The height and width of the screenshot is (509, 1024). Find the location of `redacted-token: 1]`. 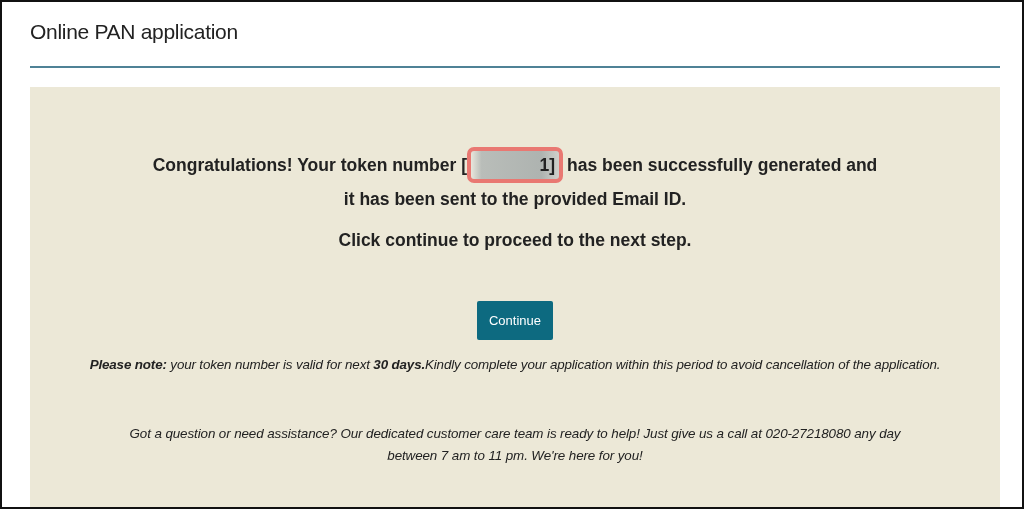

redacted-token: 1] is located at coordinates (515, 165).